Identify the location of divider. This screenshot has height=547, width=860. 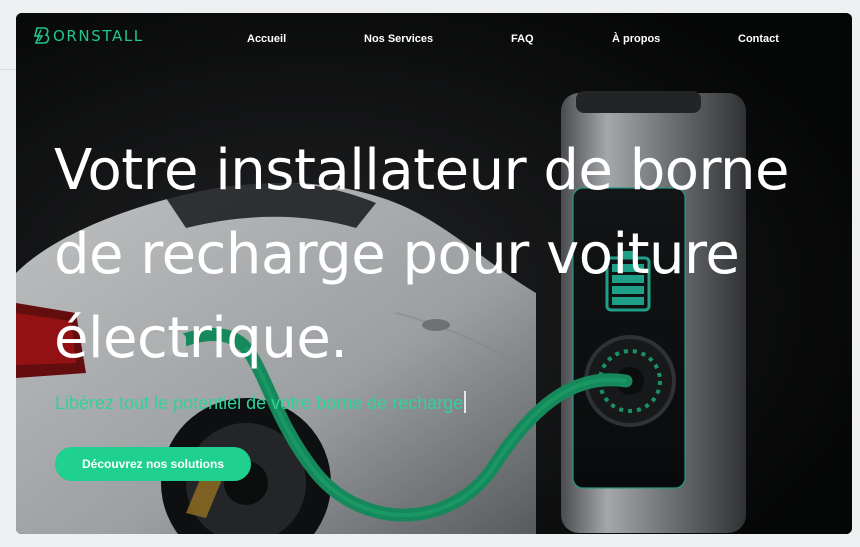
(8, 69).